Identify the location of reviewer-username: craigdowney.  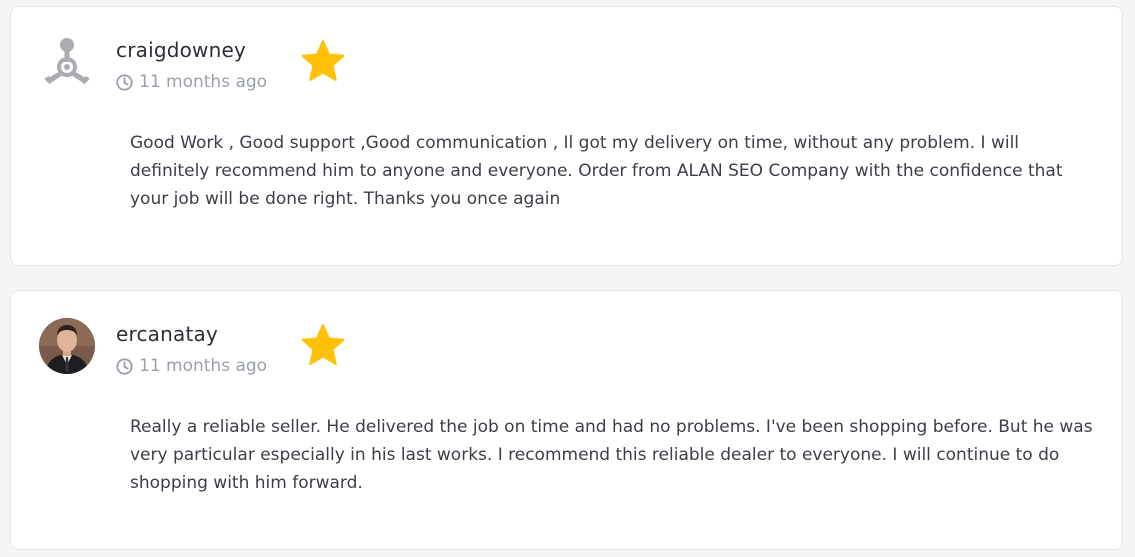
(181, 50).